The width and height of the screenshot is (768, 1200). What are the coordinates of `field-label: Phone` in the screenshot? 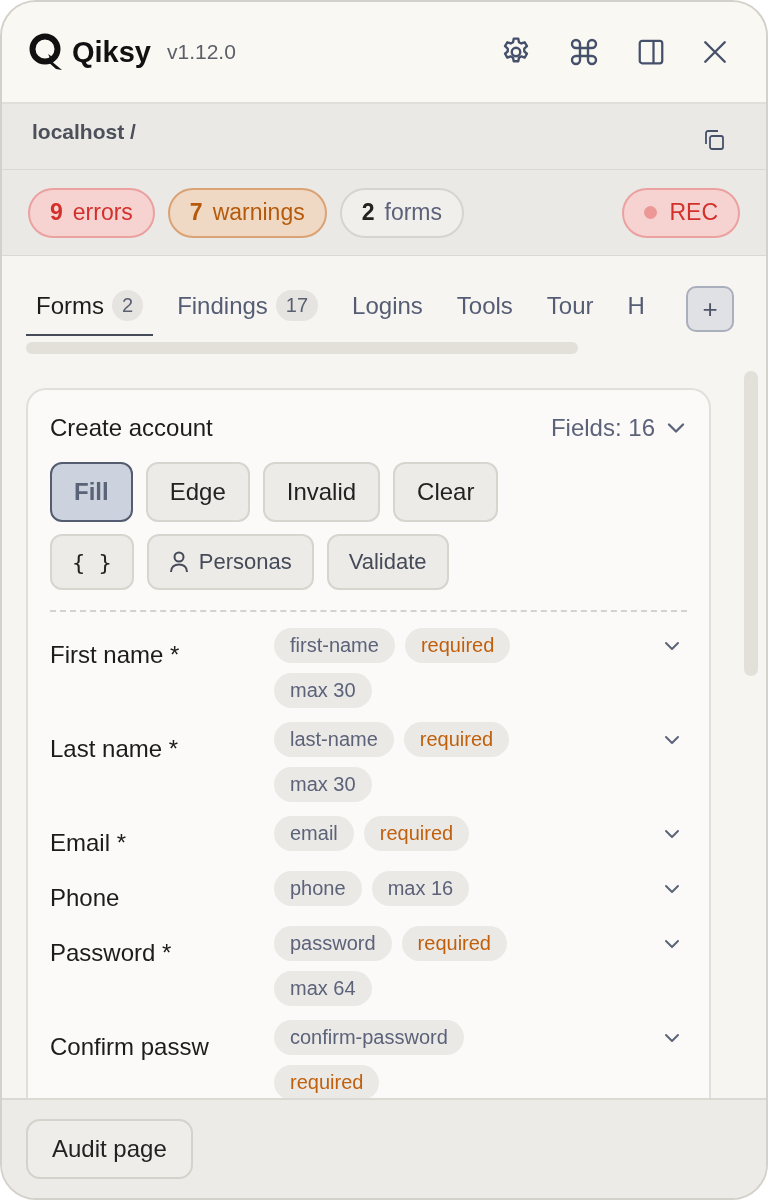 It's located at (85, 897).